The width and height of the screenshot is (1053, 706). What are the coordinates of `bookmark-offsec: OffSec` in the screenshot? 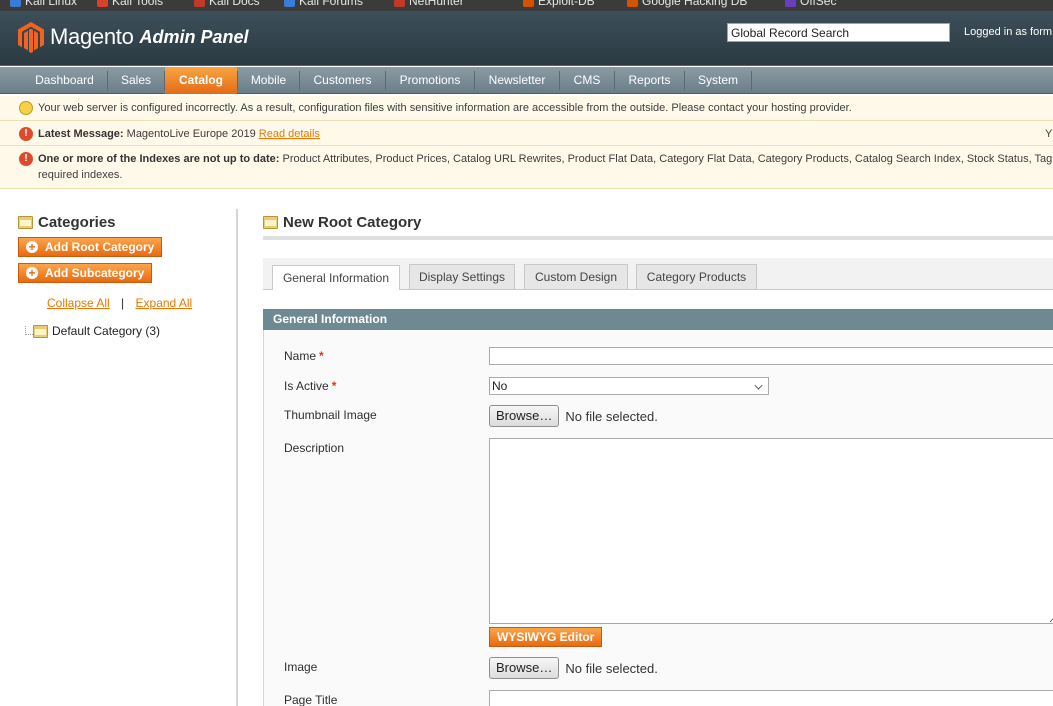 It's located at (810, 4).